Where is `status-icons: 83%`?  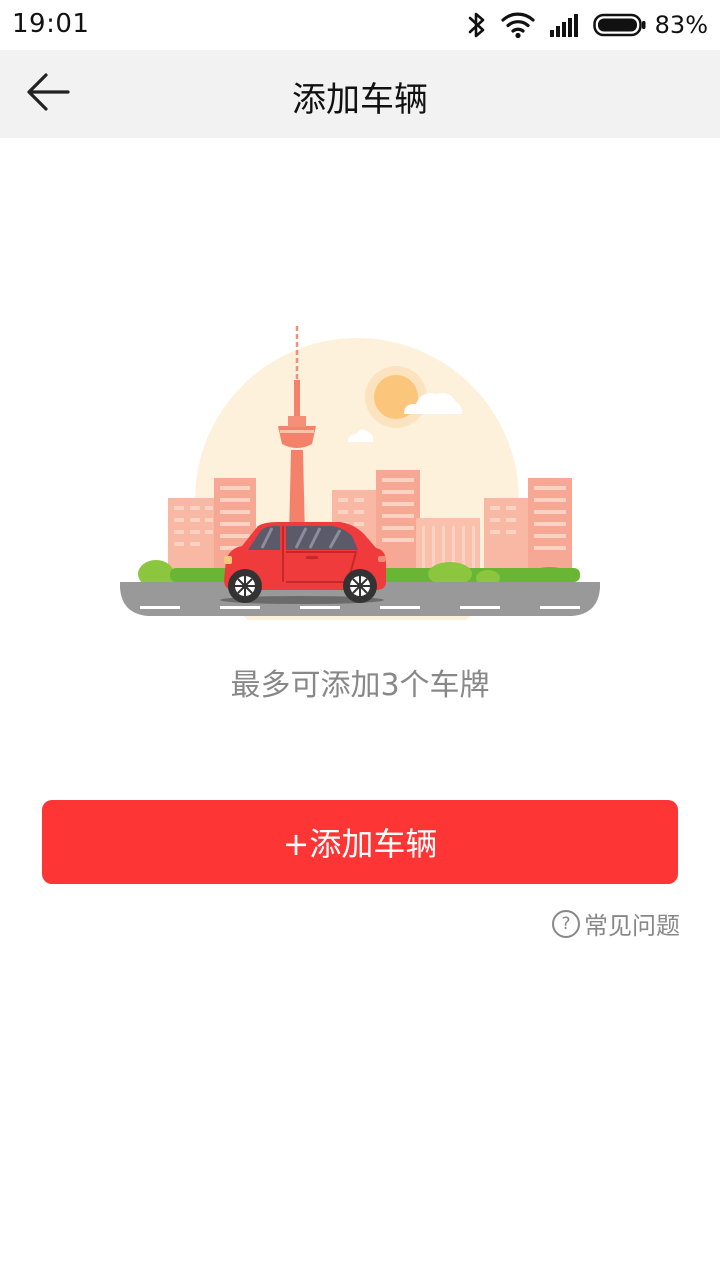
status-icons: 83% is located at coordinates (587, 25).